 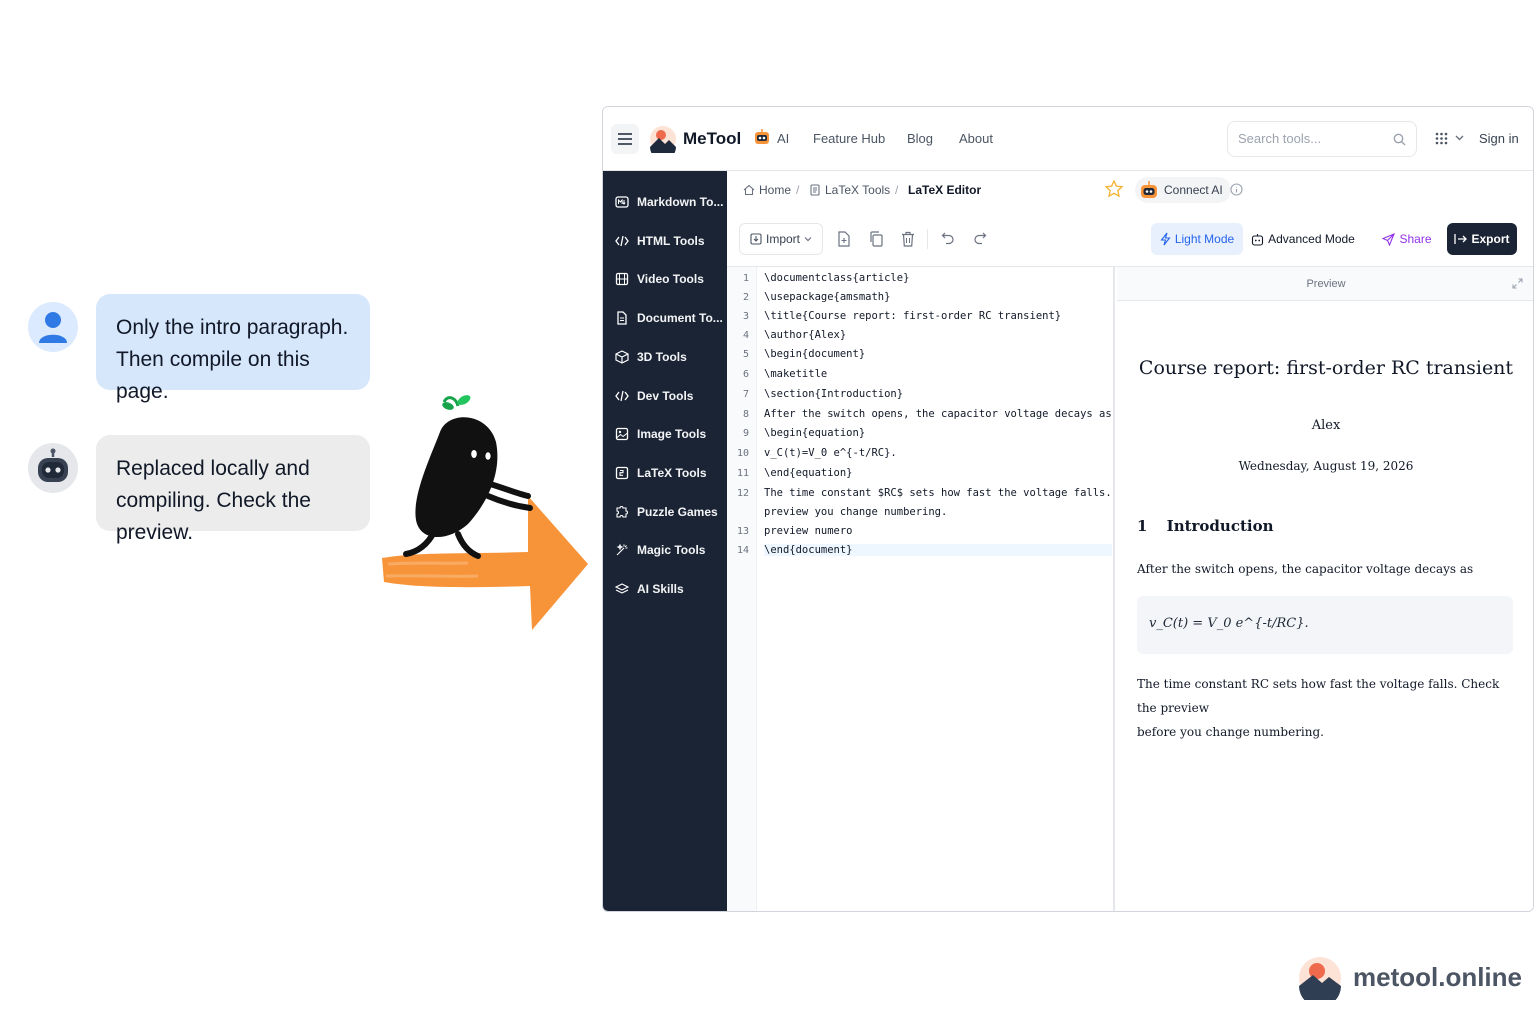 I want to click on chevron-down-icon, so click(x=1459, y=138).